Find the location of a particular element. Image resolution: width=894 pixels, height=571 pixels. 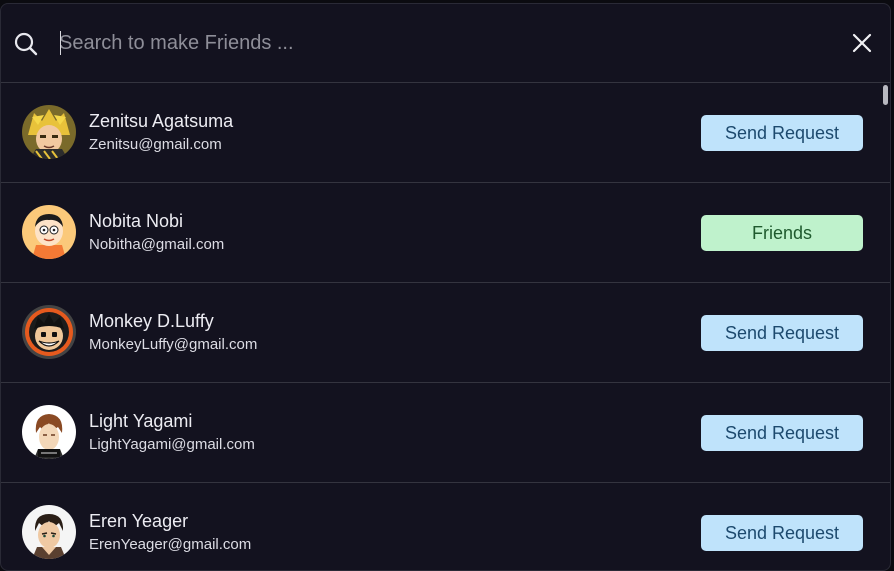

user-email: Zenitsu@gmail.com is located at coordinates (155, 144).